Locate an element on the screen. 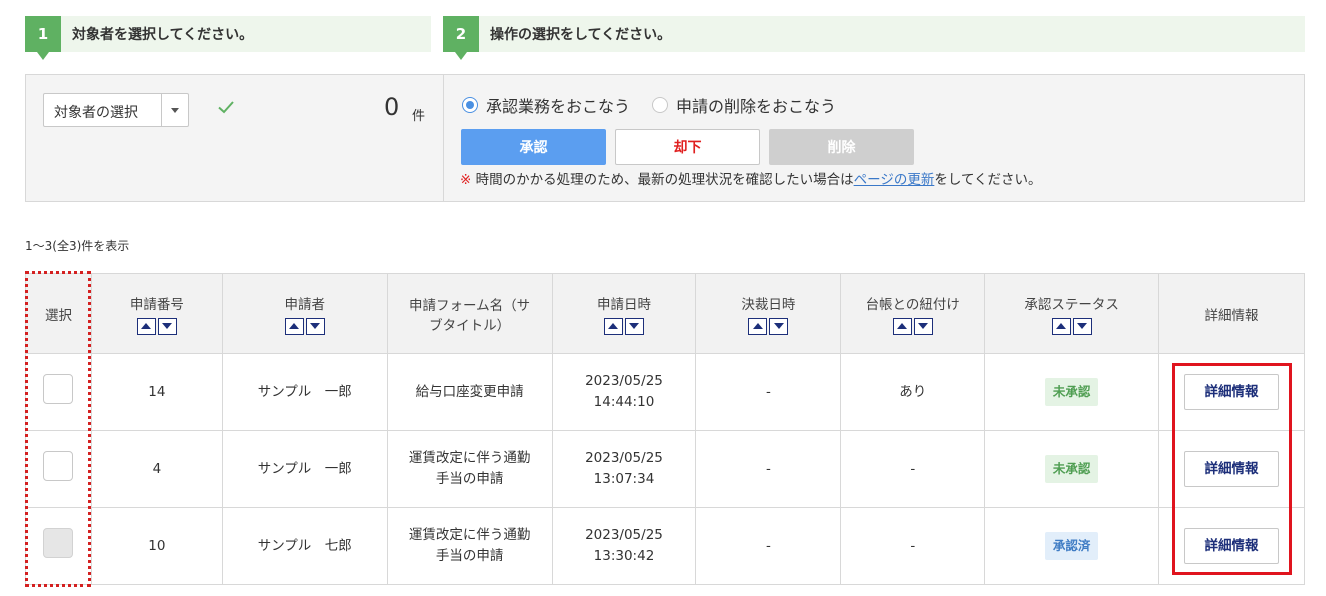 This screenshot has height=596, width=1326. select-column-highlight is located at coordinates (58, 429).